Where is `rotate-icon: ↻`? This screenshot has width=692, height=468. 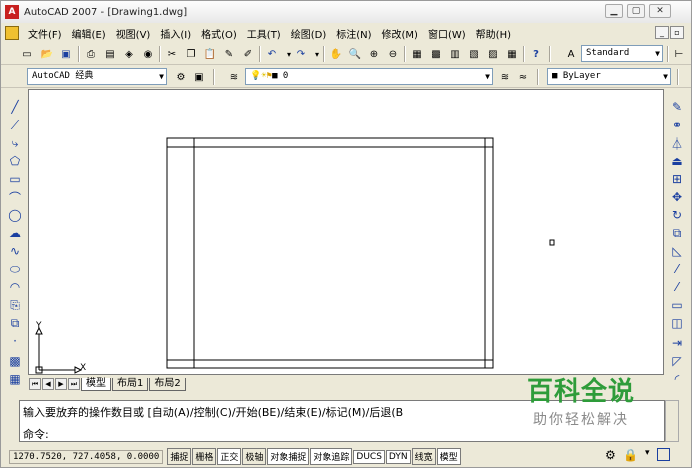 rotate-icon: ↻ is located at coordinates (677, 215).